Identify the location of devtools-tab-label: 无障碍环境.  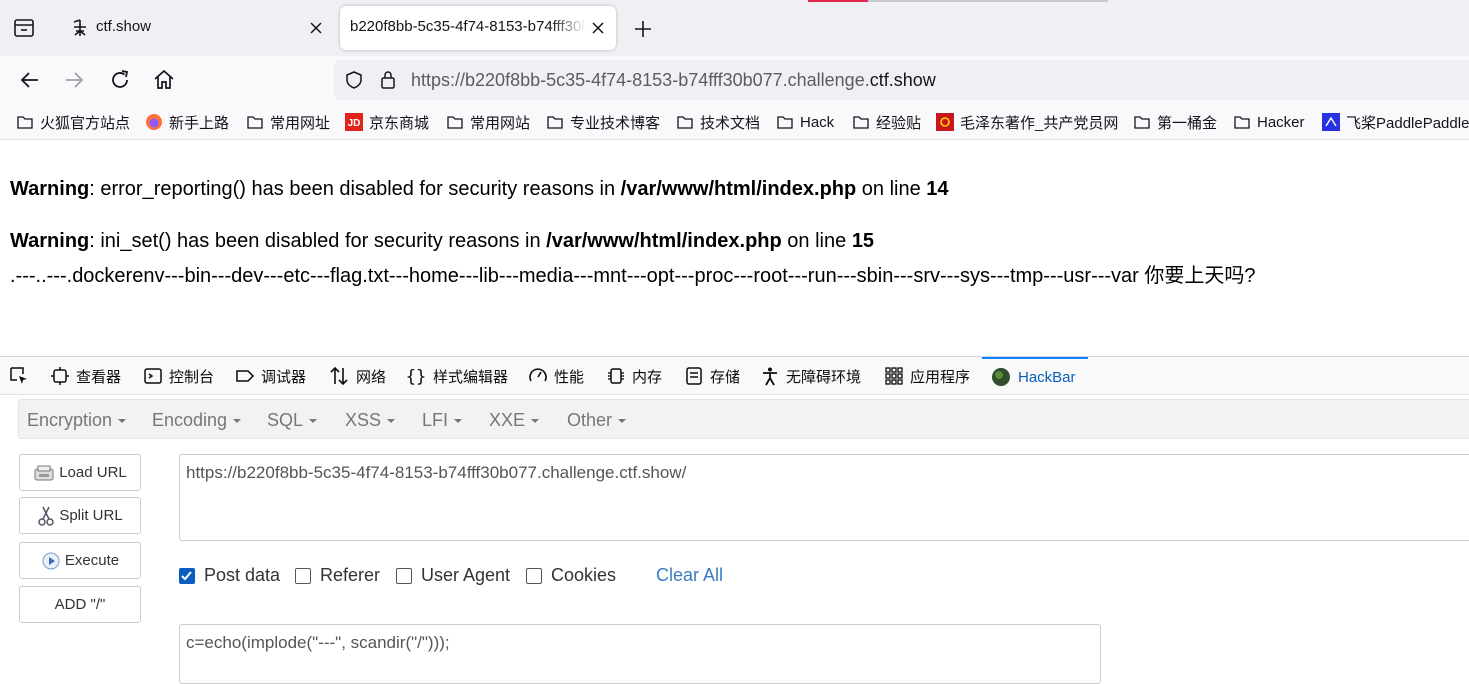
(824, 377).